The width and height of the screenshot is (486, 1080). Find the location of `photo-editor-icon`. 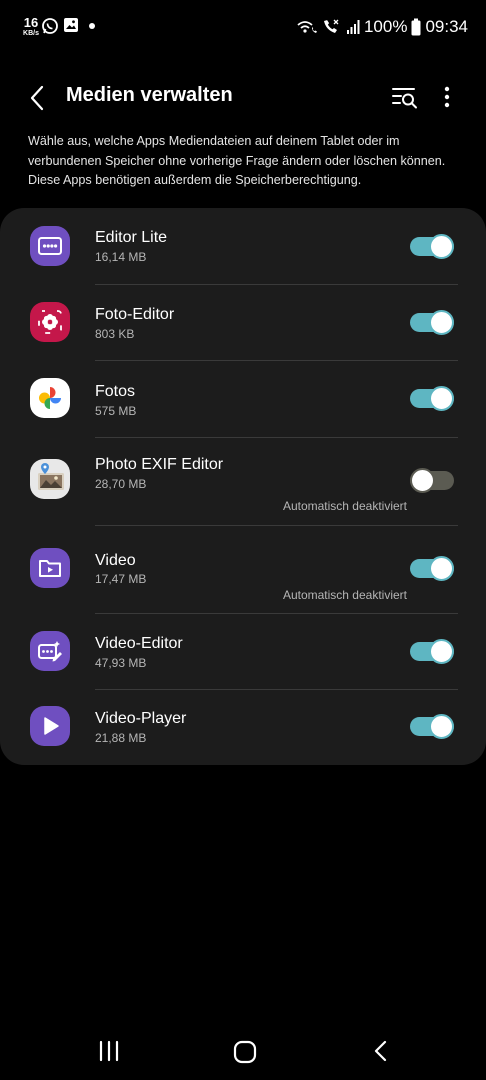

photo-editor-icon is located at coordinates (50, 322).